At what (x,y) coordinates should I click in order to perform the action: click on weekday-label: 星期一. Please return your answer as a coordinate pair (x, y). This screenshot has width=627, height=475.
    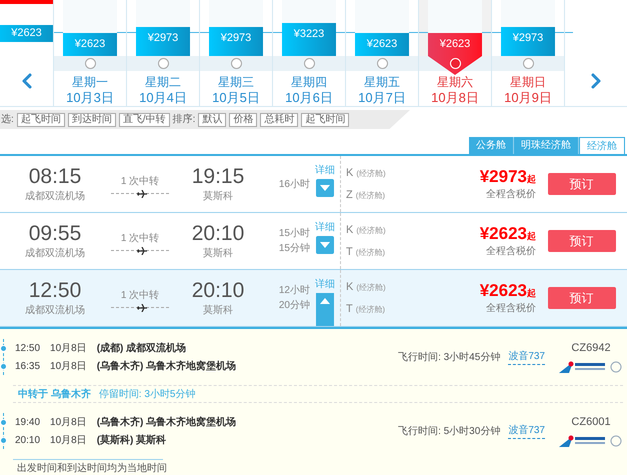
    Looking at the image, I should click on (90, 82).